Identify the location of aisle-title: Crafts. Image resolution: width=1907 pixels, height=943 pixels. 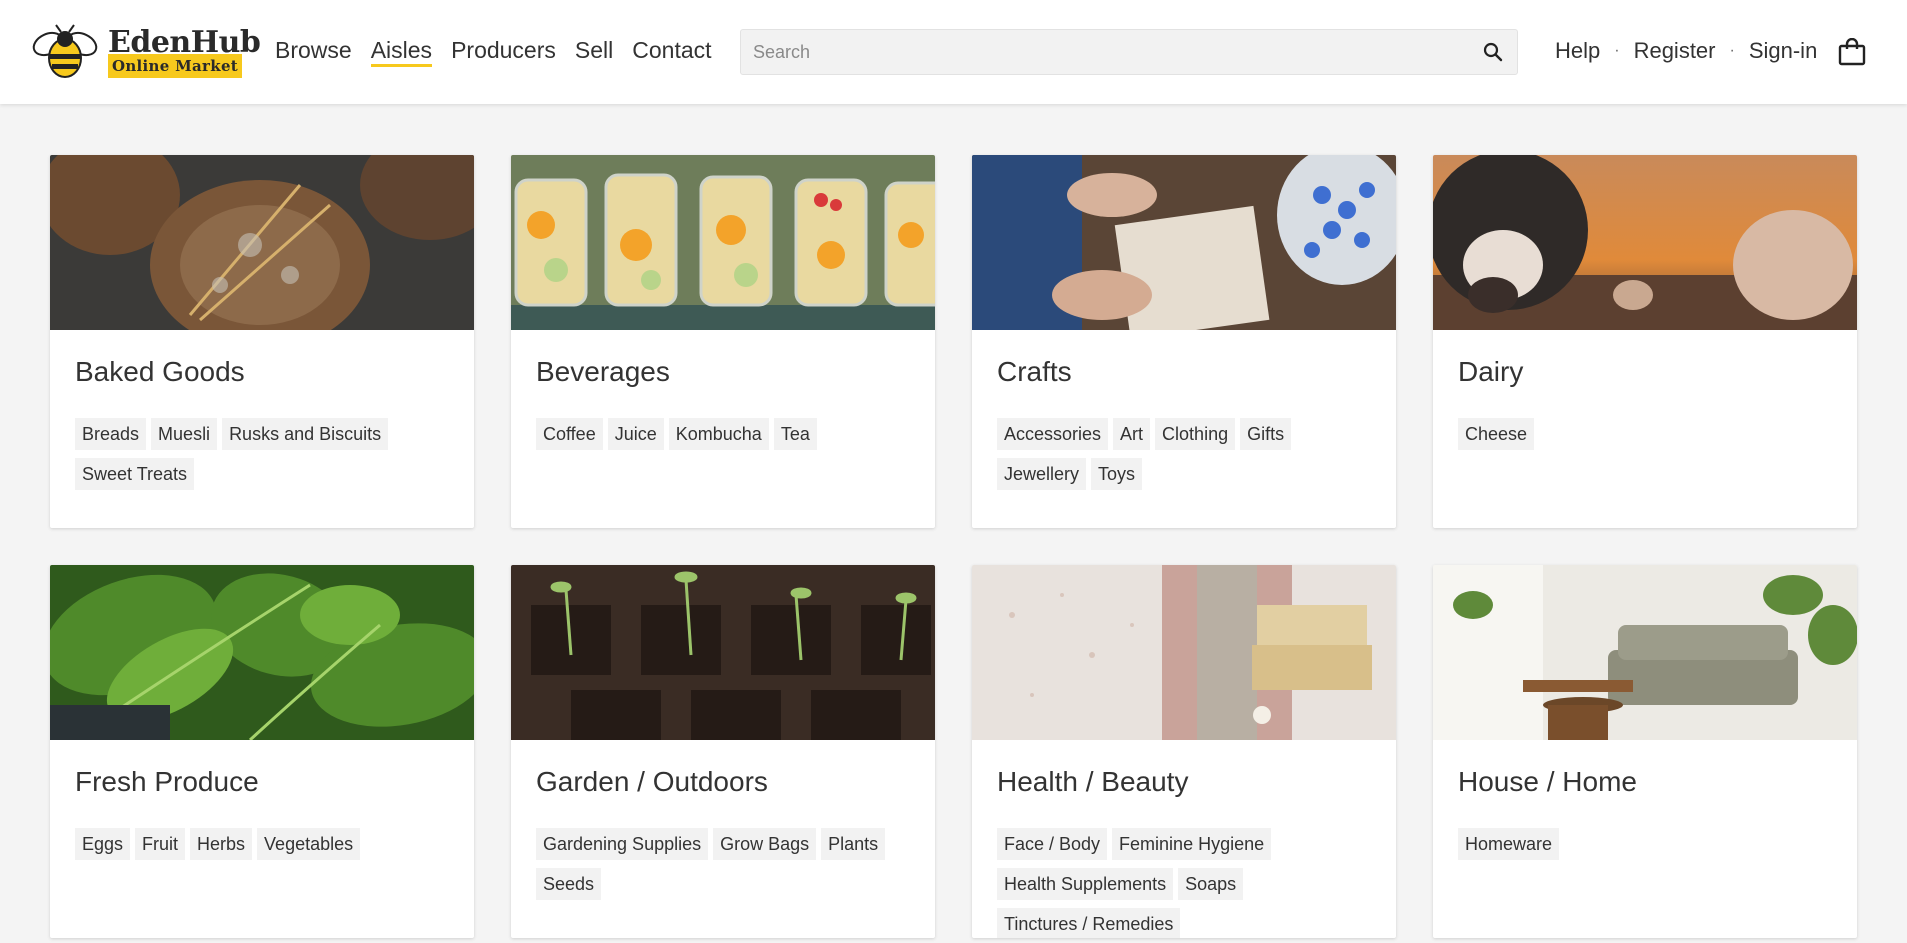
(1034, 371).